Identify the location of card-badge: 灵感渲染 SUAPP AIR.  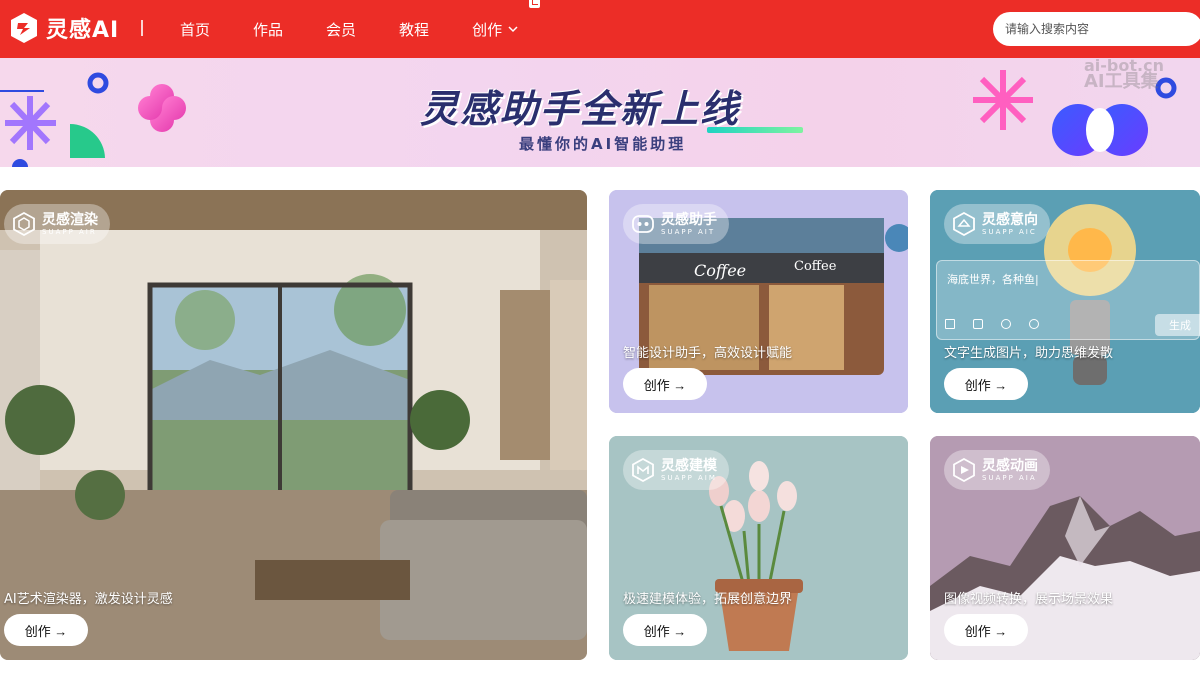
(57, 224).